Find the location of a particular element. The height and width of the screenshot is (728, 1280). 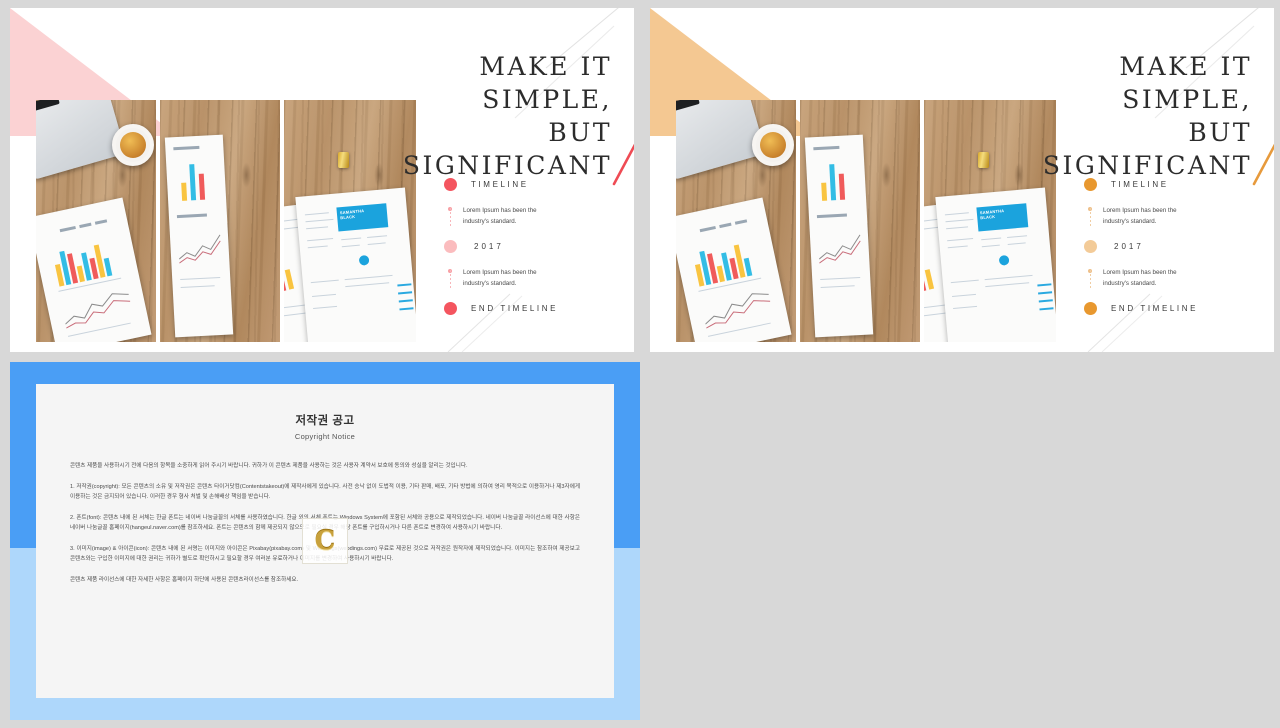

copyright-watermark-logo: C is located at coordinates (325, 541).